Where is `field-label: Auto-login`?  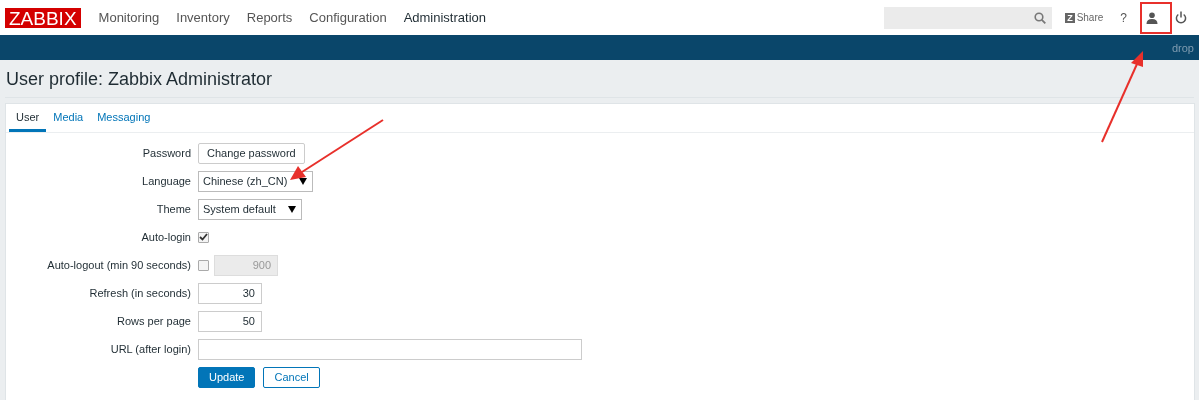 field-label: Auto-login is located at coordinates (165, 237).